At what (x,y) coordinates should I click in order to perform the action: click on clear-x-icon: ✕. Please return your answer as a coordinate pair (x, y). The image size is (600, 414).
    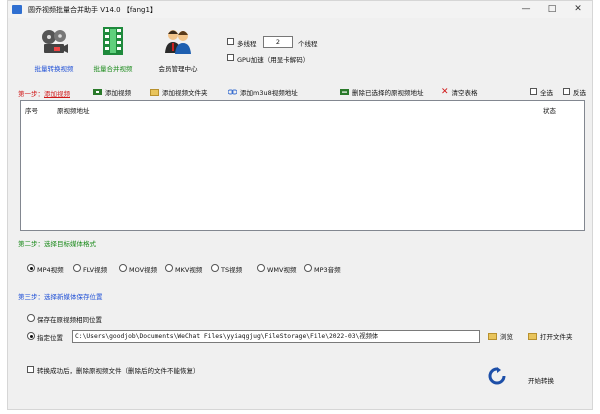
    Looking at the image, I should click on (445, 92).